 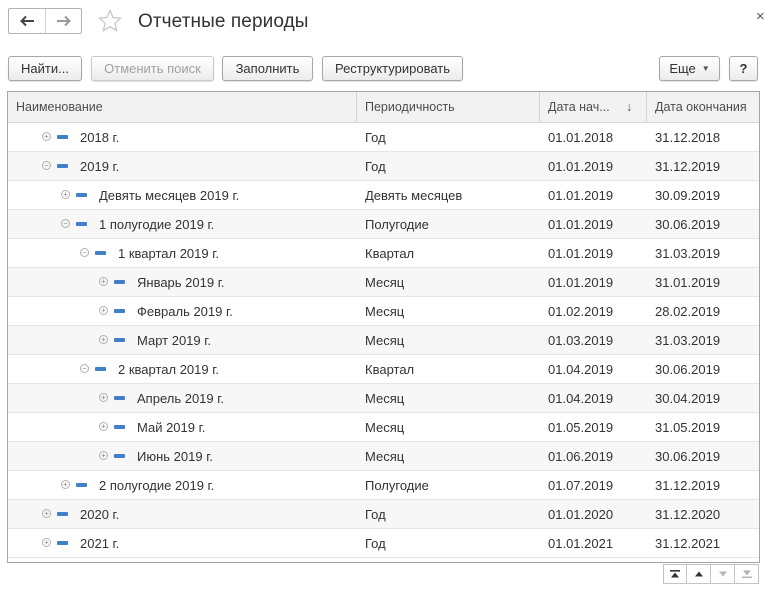 What do you see at coordinates (182, 107) in the screenshot?
I see `column-header-name: Наименование` at bounding box center [182, 107].